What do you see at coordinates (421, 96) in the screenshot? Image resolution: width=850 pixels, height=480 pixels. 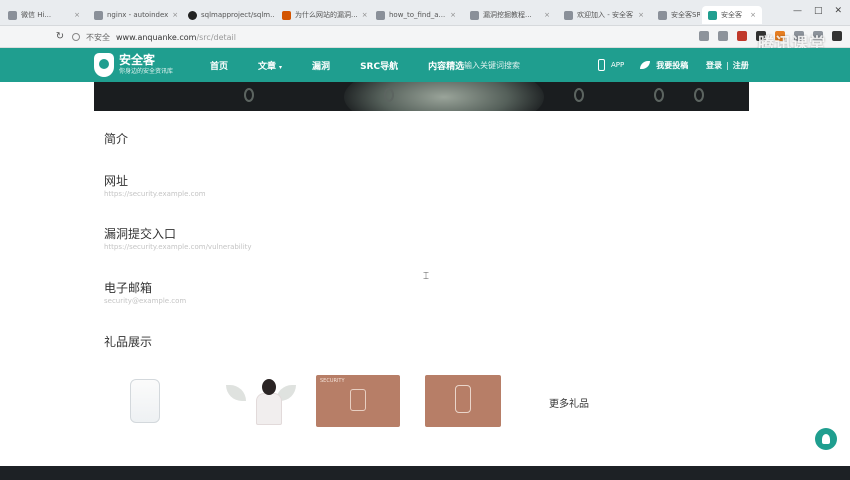 I see `banner-image` at bounding box center [421, 96].